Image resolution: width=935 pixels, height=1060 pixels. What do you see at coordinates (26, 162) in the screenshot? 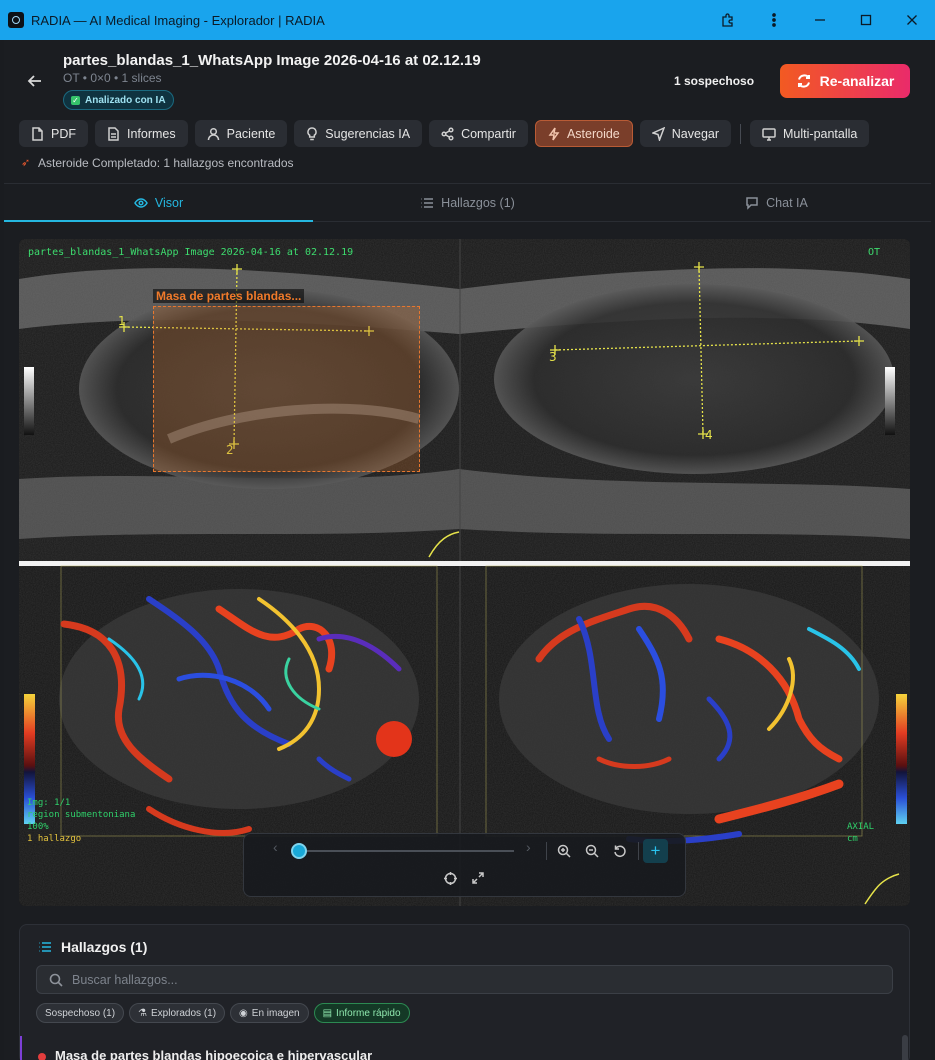
I see `rocket-icon: ➶` at bounding box center [26, 162].